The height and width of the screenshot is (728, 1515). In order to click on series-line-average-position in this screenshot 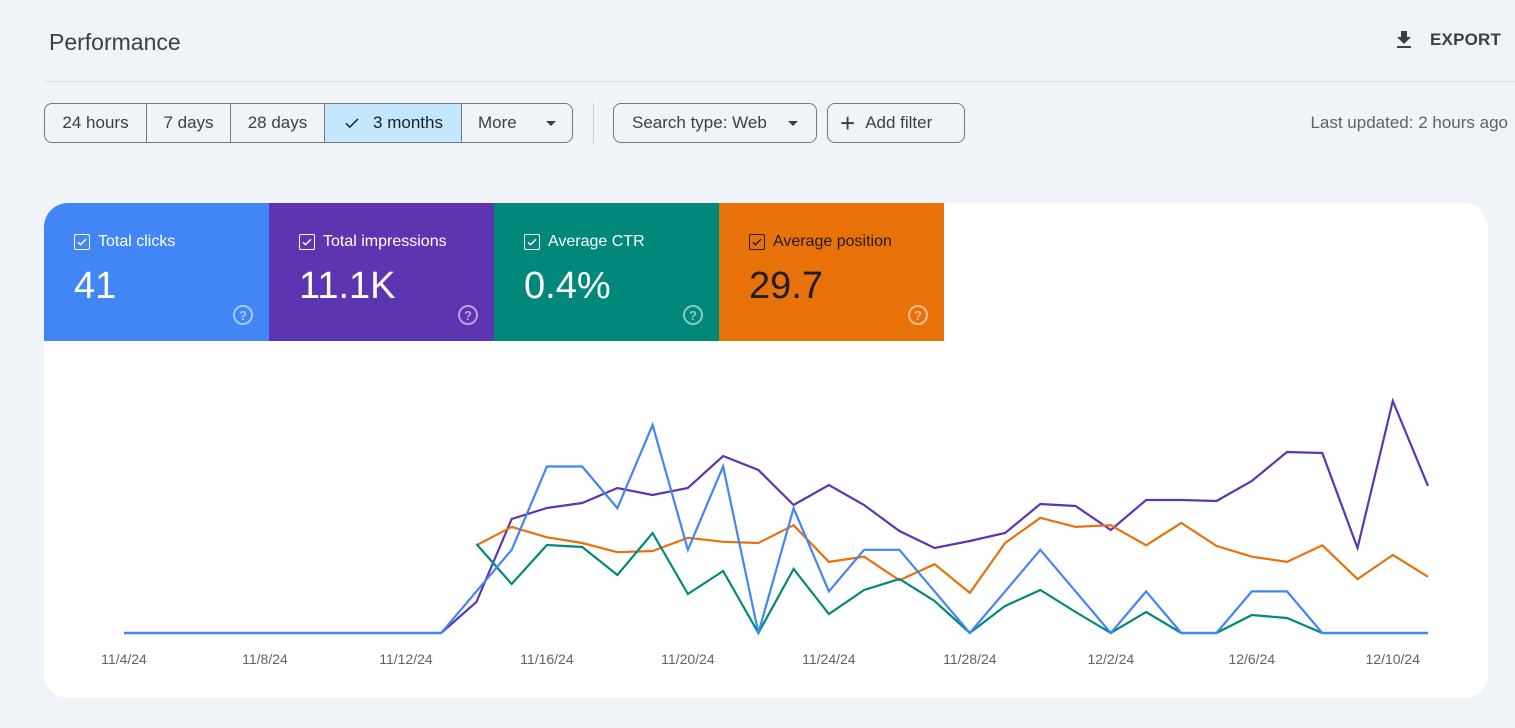, I will do `click(952, 555)`.